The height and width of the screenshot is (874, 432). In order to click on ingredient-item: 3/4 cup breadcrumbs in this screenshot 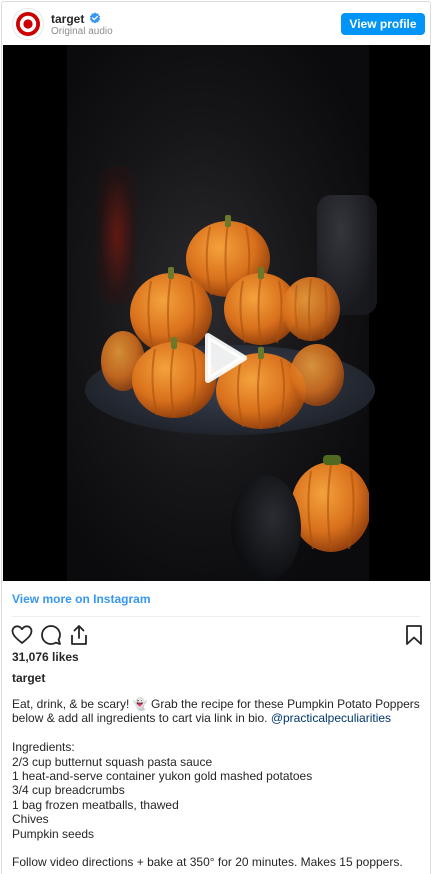, I will do `click(68, 790)`.